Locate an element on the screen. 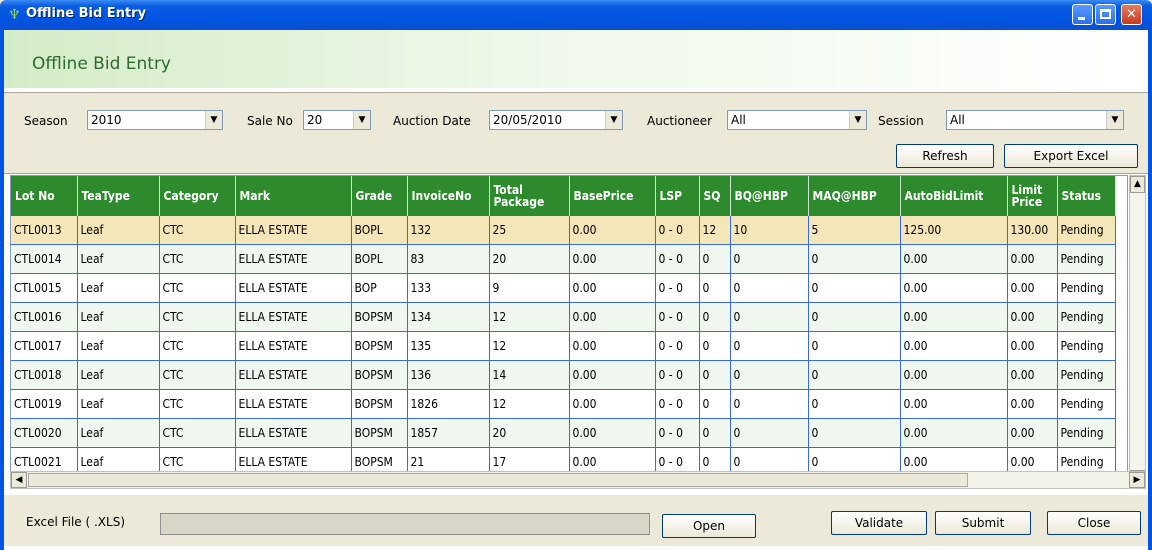 Image resolution: width=1152 pixels, height=550 pixels. validate-button: Validate is located at coordinates (879, 523).